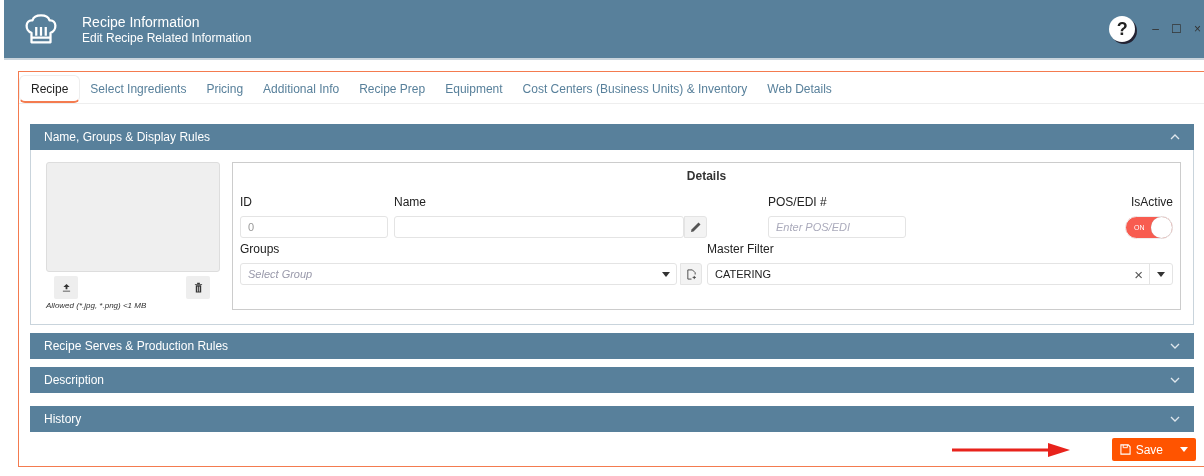  I want to click on master-filter-select: CATERING ×, so click(940, 274).